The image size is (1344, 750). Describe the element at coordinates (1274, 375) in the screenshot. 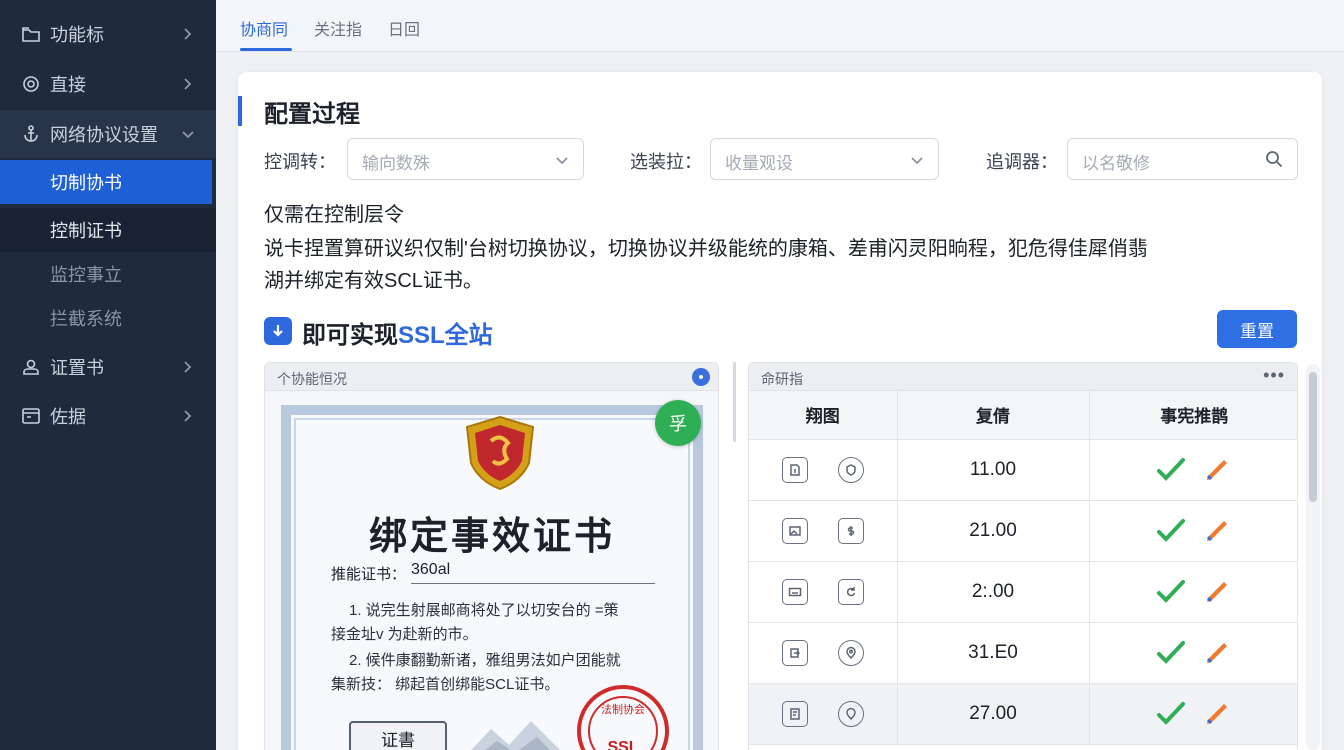

I see `more-options-icon: •••` at that location.